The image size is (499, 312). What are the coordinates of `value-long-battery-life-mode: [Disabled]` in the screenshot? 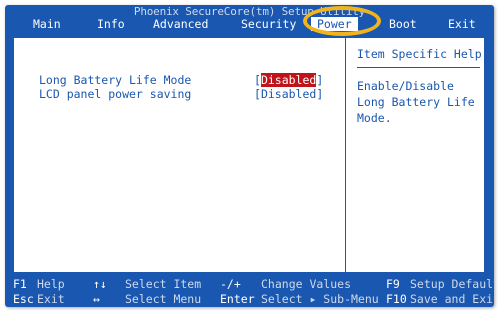 It's located at (288, 80).